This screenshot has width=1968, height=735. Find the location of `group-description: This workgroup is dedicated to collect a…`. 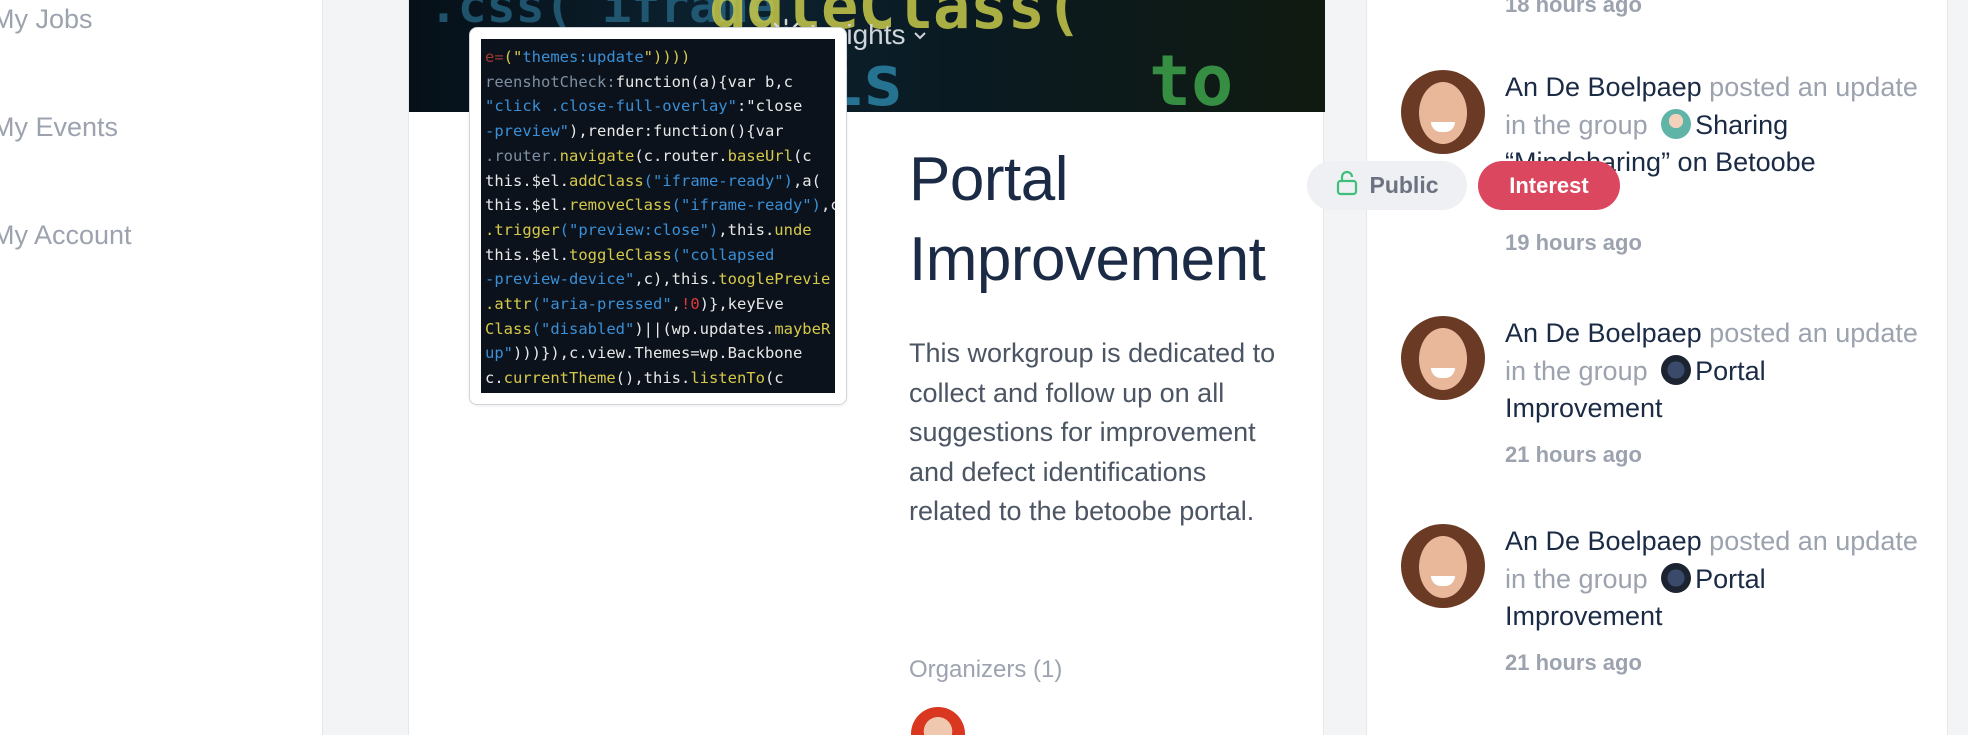

group-description: This workgroup is dedicated to collect a… is located at coordinates (1092, 432).